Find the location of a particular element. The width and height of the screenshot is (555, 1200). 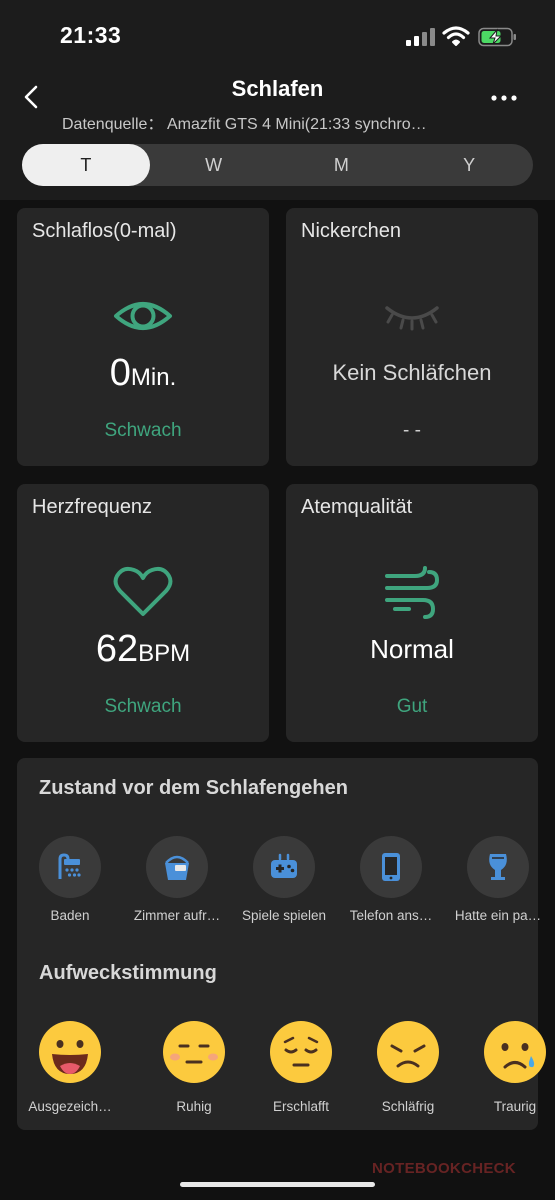

awake-unit: Min. is located at coordinates (153, 377).